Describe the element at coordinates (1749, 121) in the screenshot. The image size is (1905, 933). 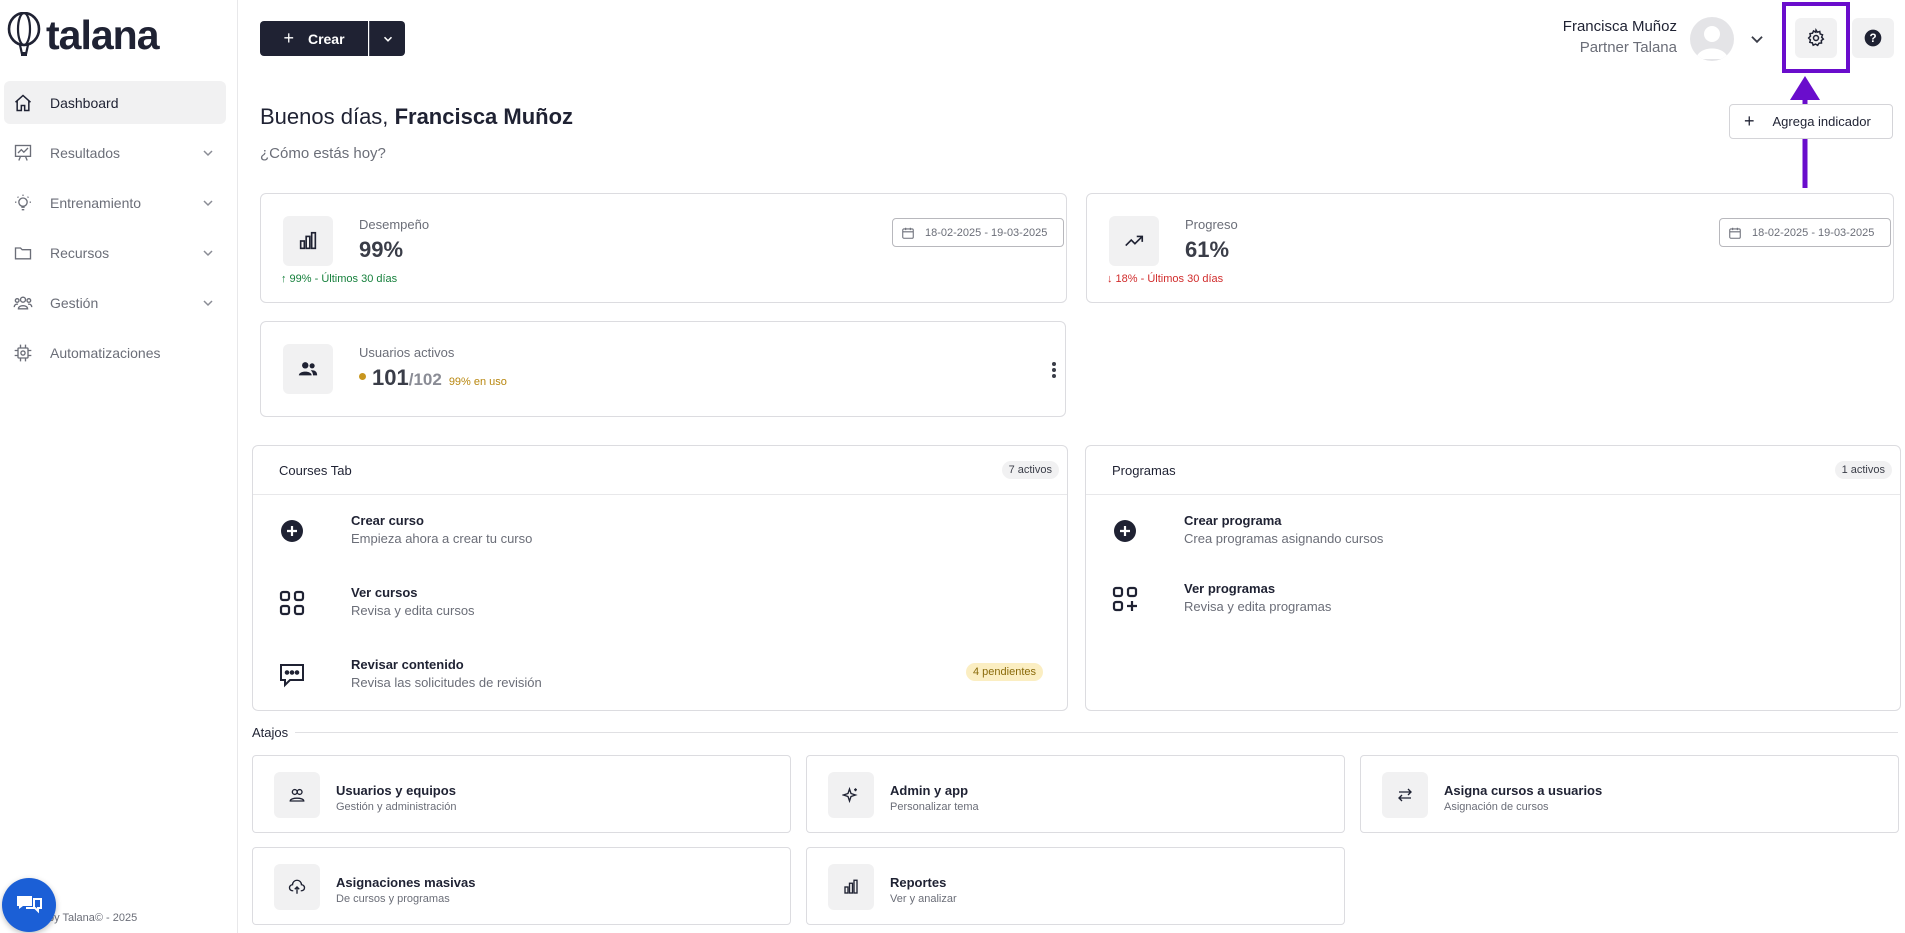
I see `plus-icon: +` at that location.